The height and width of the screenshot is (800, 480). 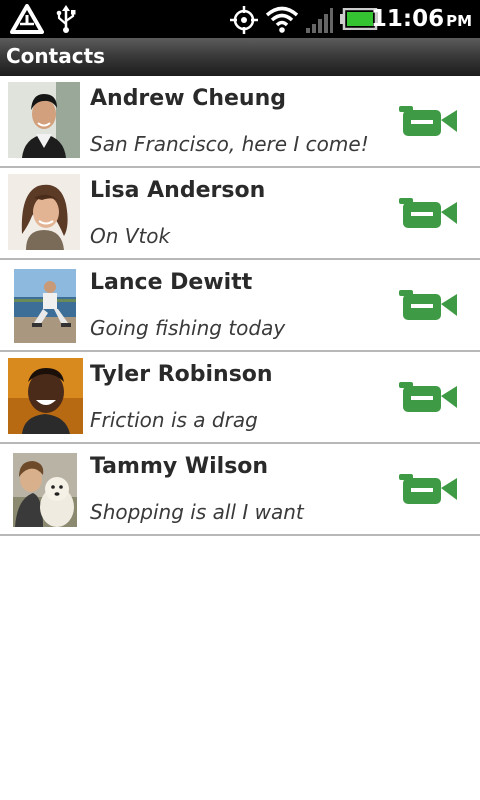 I want to click on title-bar: Contacts, so click(x=240, y=57).